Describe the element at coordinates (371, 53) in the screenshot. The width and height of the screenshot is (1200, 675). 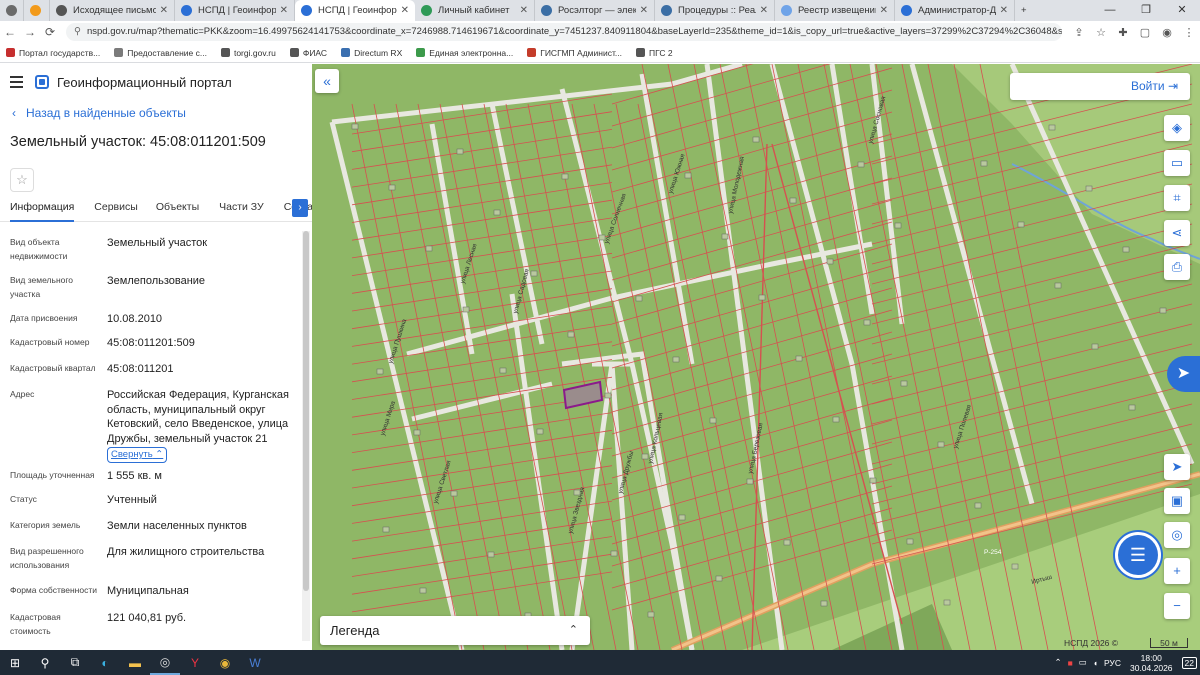
I see `bookmark-item: Directum RX` at that location.